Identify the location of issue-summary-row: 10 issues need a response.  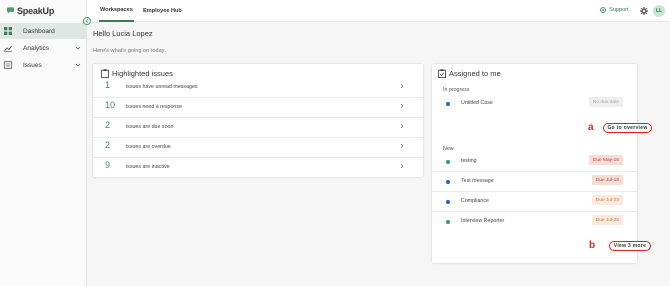
(258, 108).